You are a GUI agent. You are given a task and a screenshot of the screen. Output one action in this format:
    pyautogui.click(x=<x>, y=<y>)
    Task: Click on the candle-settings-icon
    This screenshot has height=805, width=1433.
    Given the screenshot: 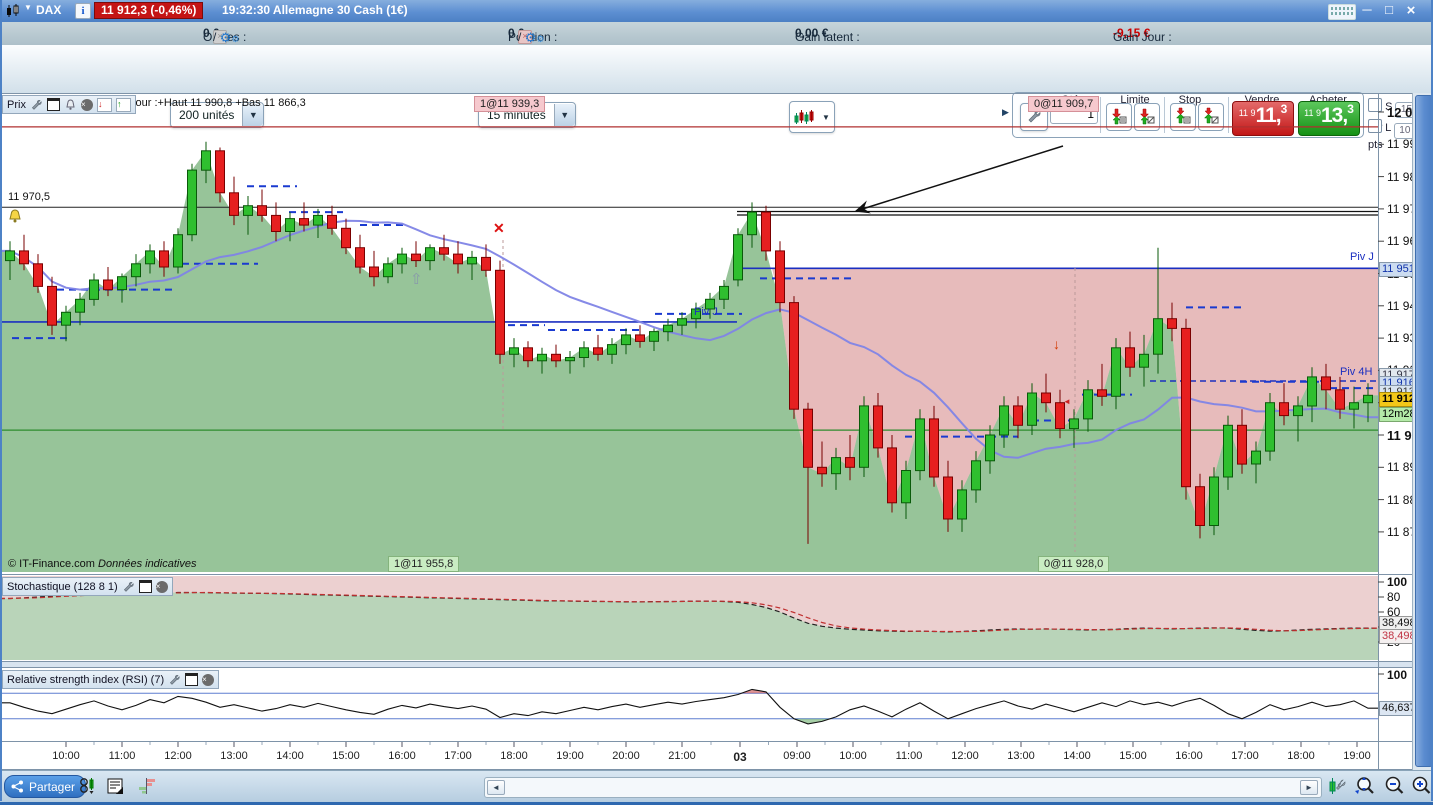 What is the action you would take?
    pyautogui.click(x=1337, y=786)
    